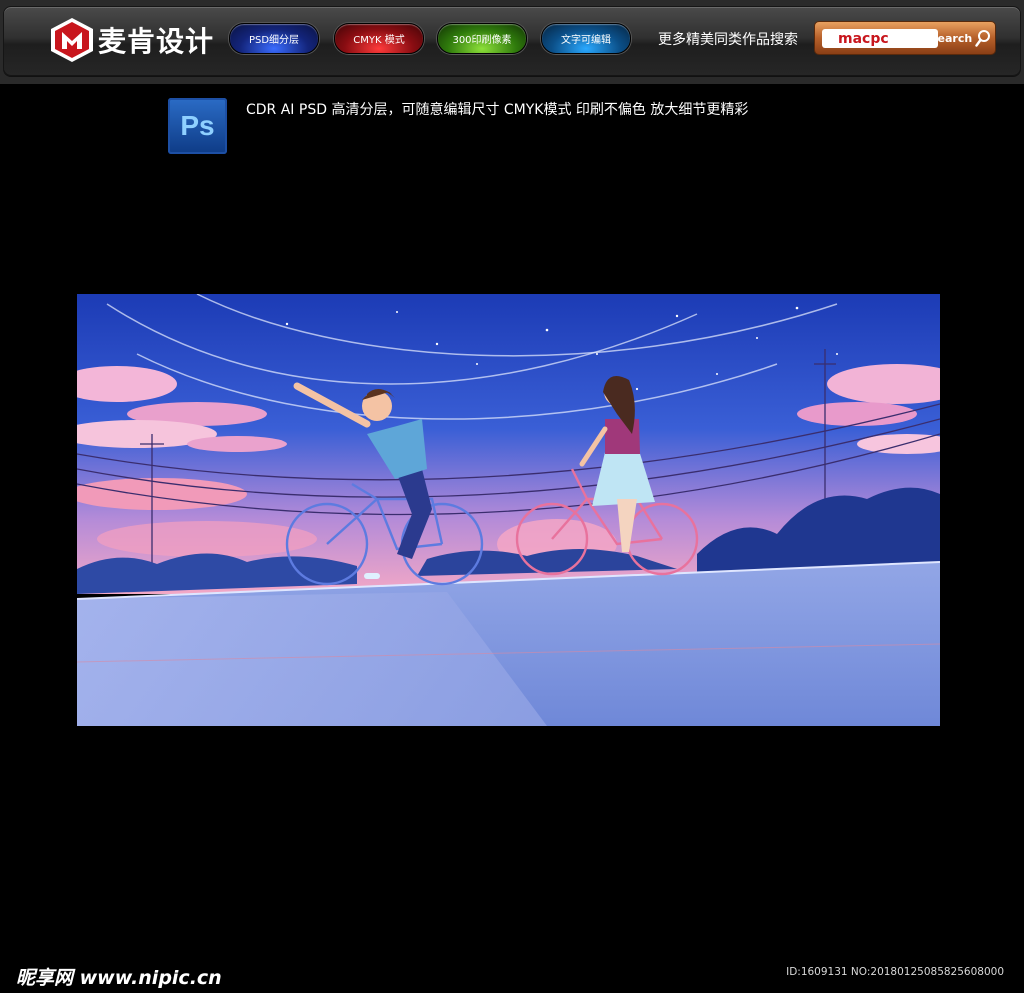 This screenshot has width=1024, height=993. What do you see at coordinates (72, 40) in the screenshot?
I see `logo-hexagon-icon` at bounding box center [72, 40].